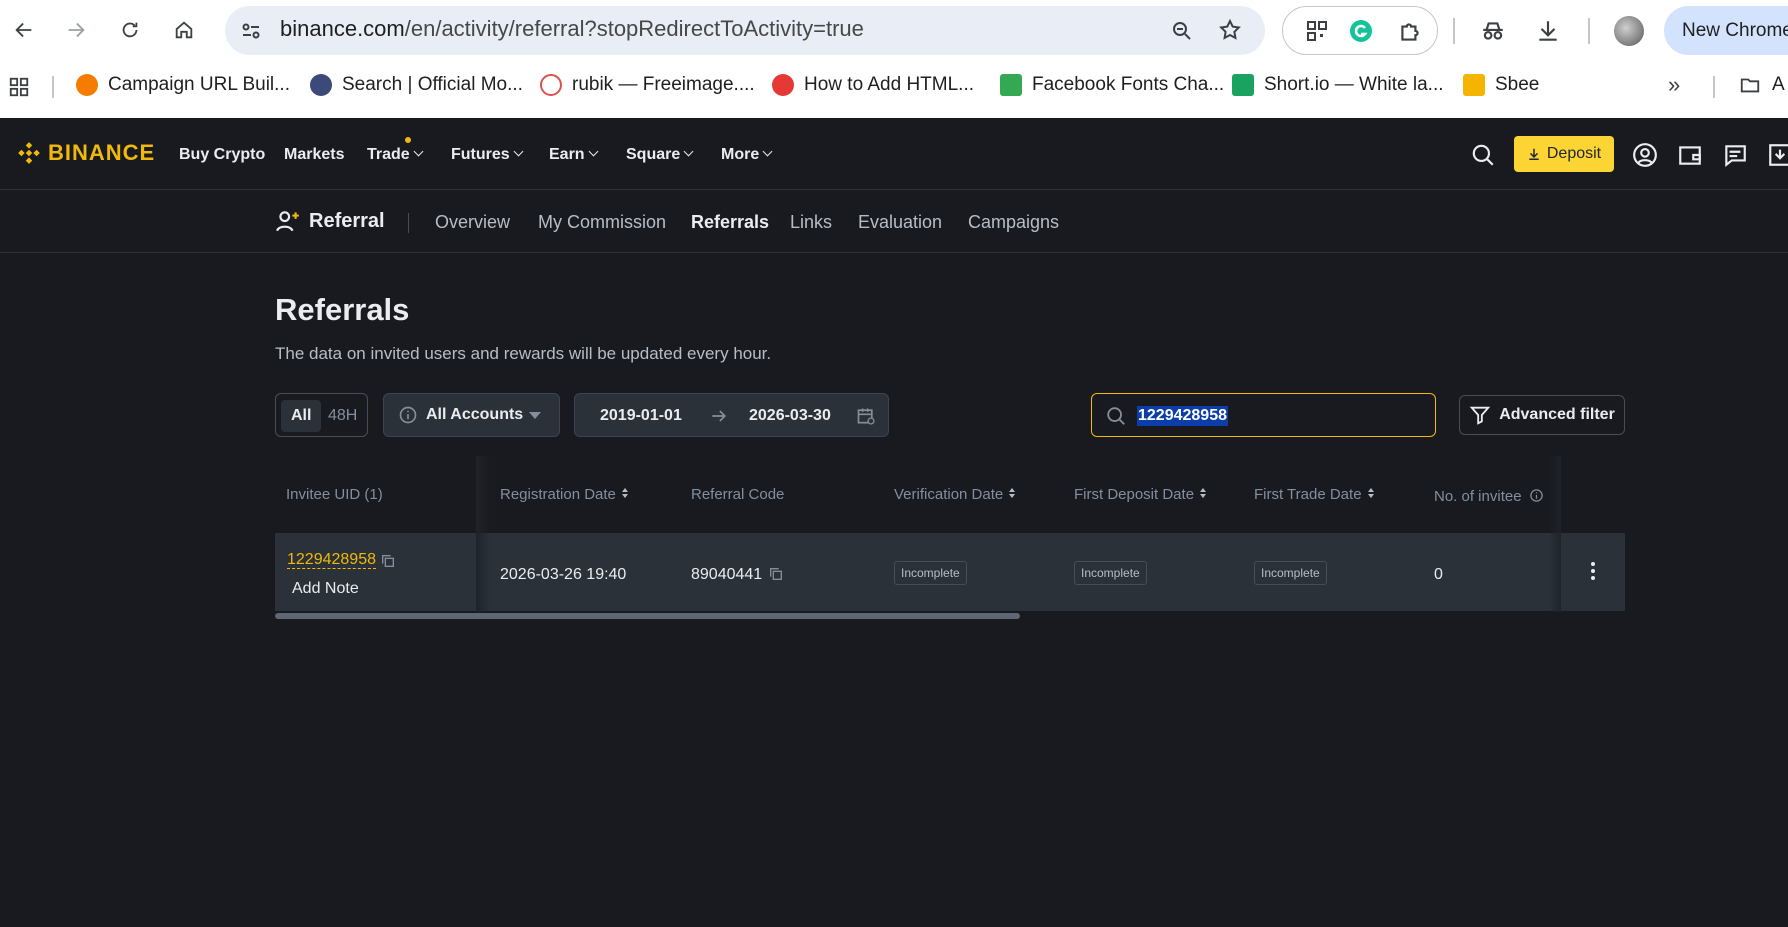  What do you see at coordinates (564, 494) in the screenshot?
I see `column-header-registration-date: Registration Date` at bounding box center [564, 494].